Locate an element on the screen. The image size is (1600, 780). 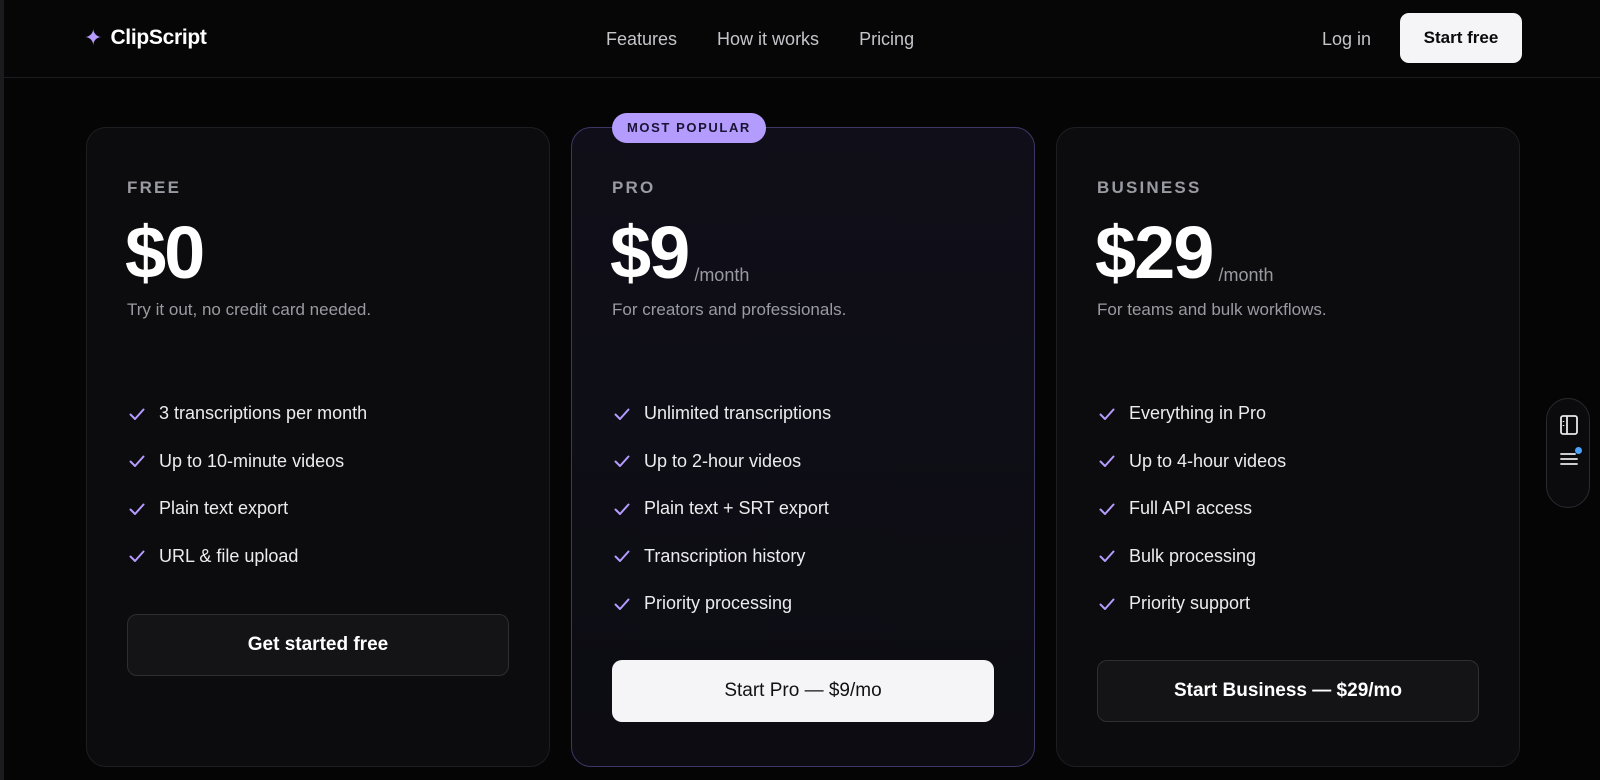
nav-link-pricing: Pricing is located at coordinates (886, 39).